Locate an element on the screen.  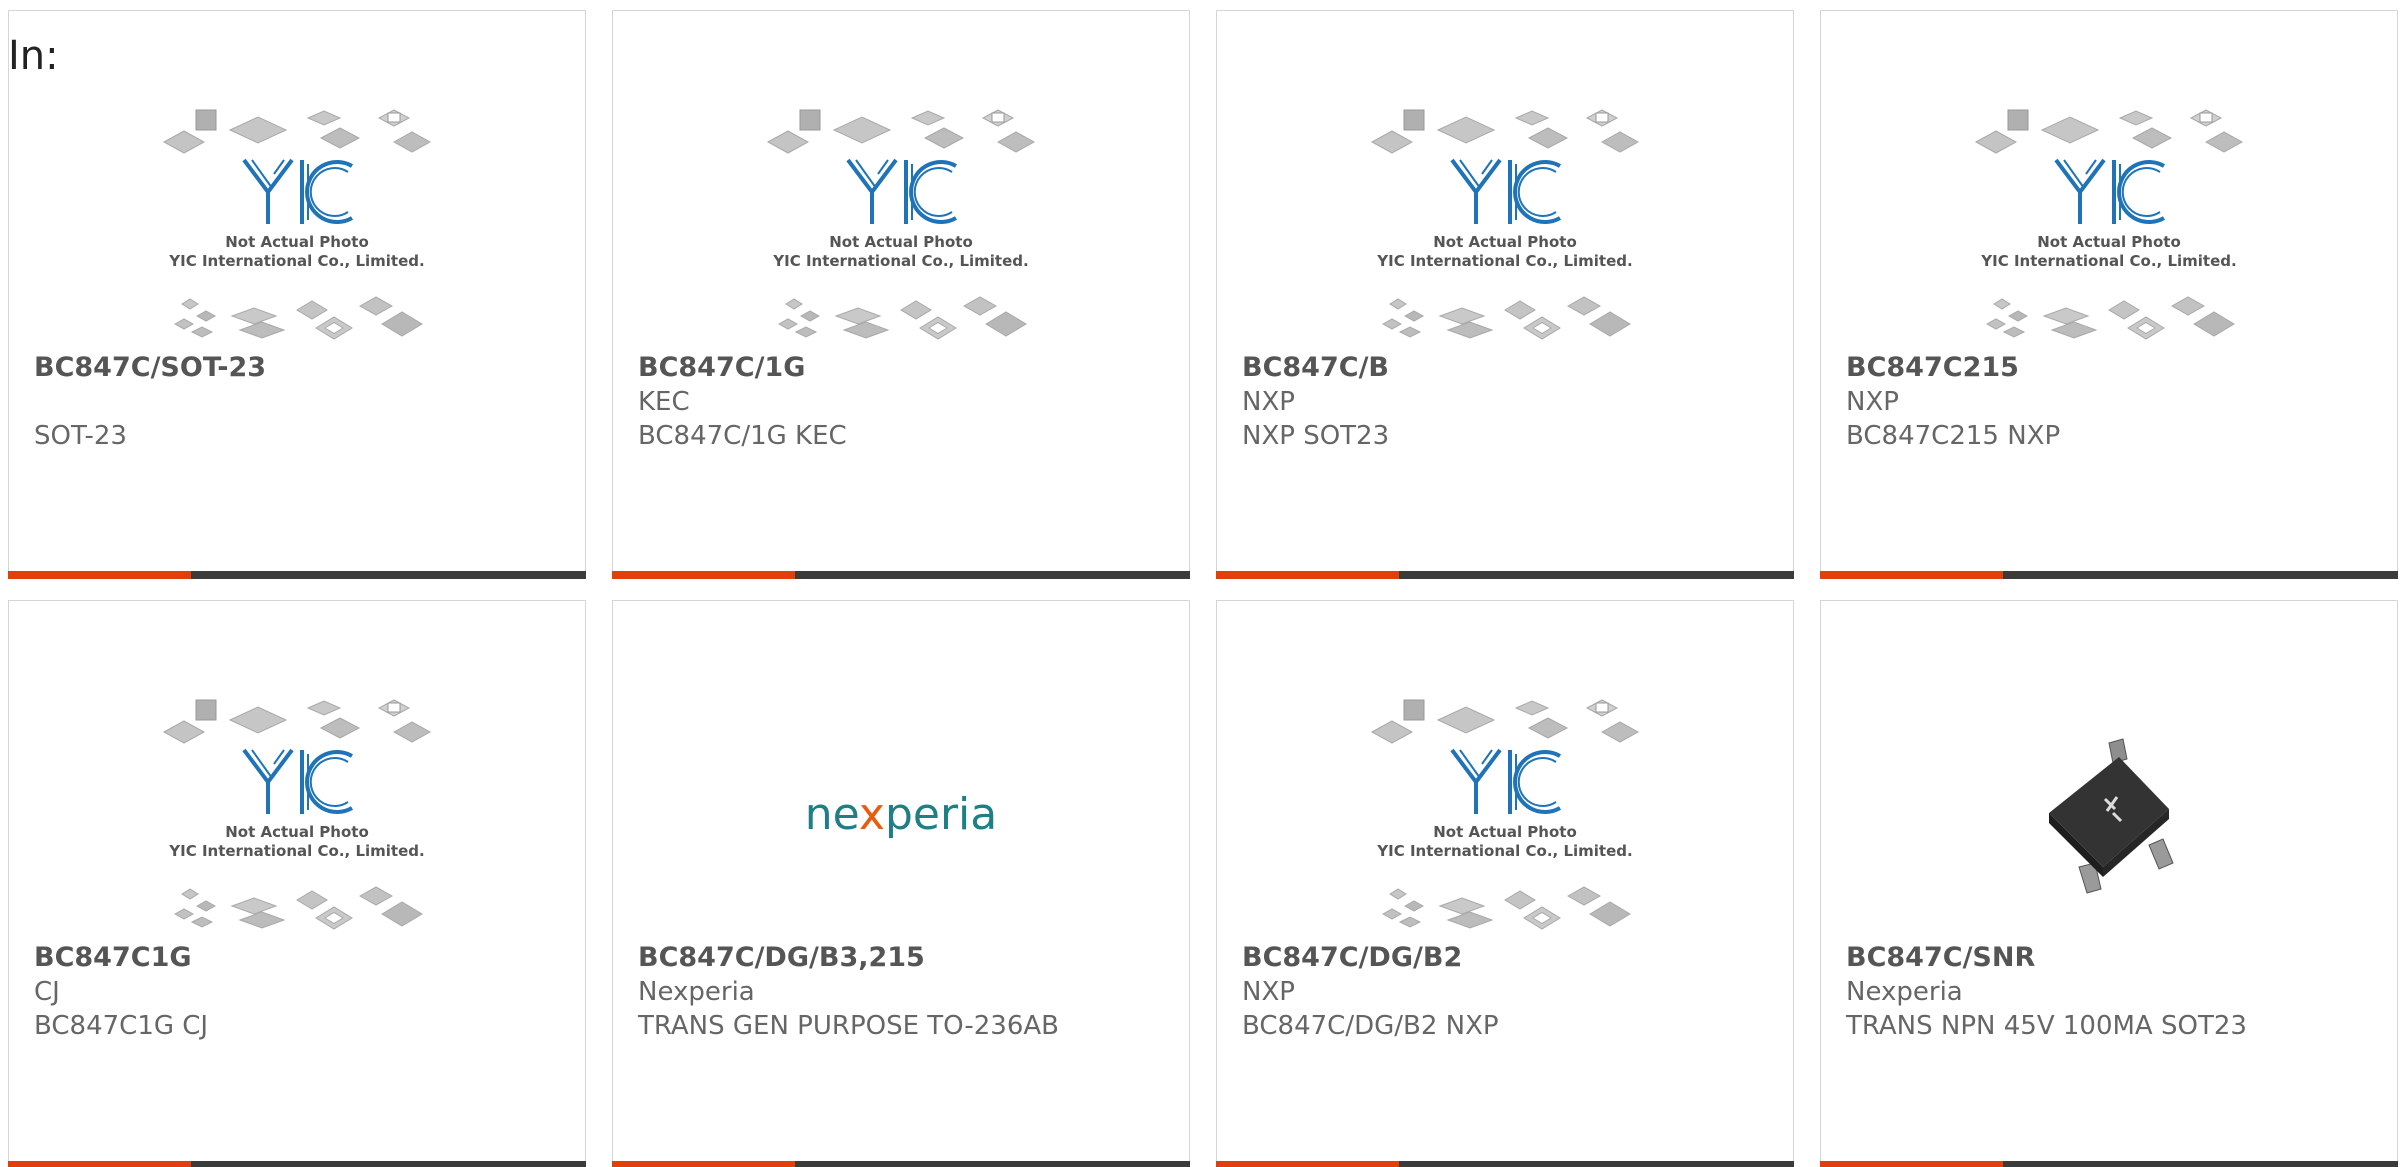
part-number-link: BC847C/DG/B2 is located at coordinates (1512, 958).